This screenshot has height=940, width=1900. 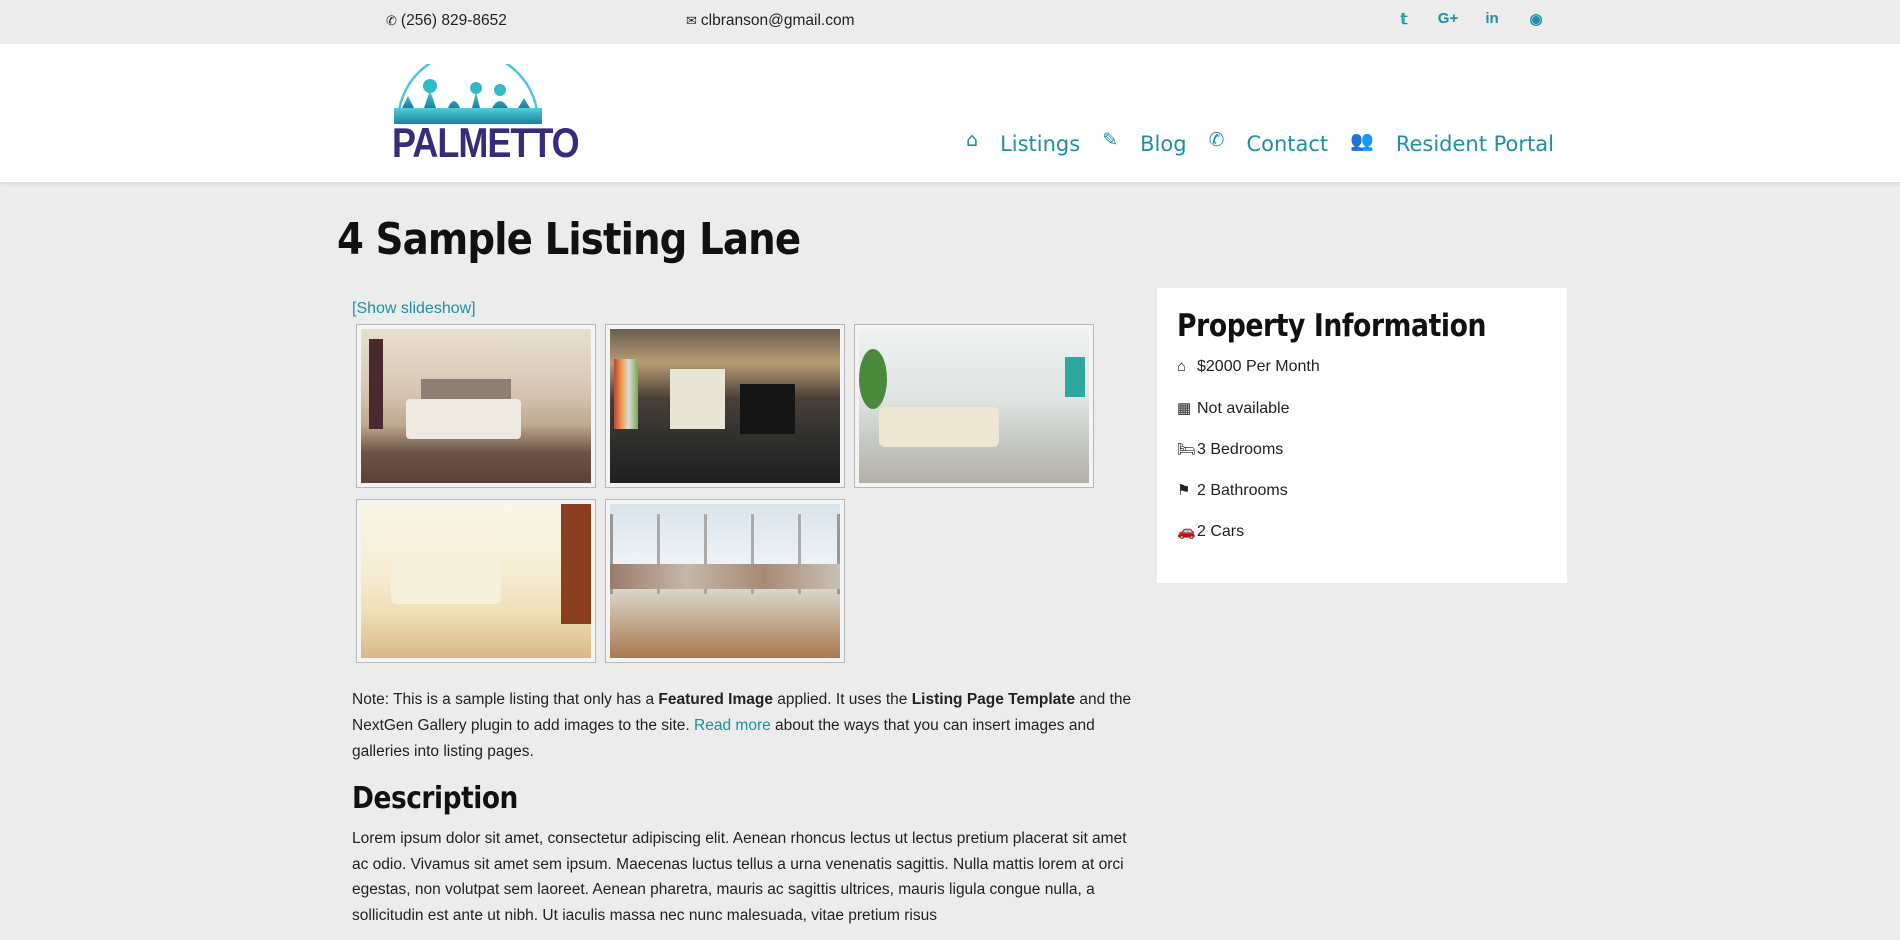 What do you see at coordinates (715, 699) in the screenshot?
I see `note-featured-image: Featured Image` at bounding box center [715, 699].